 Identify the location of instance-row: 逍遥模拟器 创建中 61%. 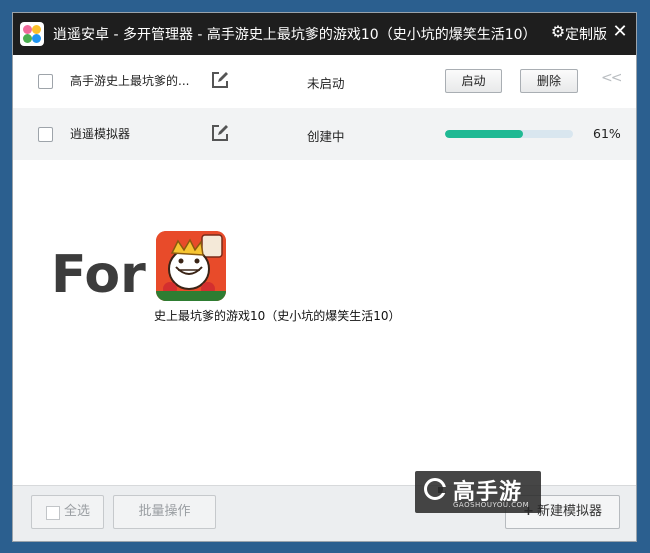
(324, 134).